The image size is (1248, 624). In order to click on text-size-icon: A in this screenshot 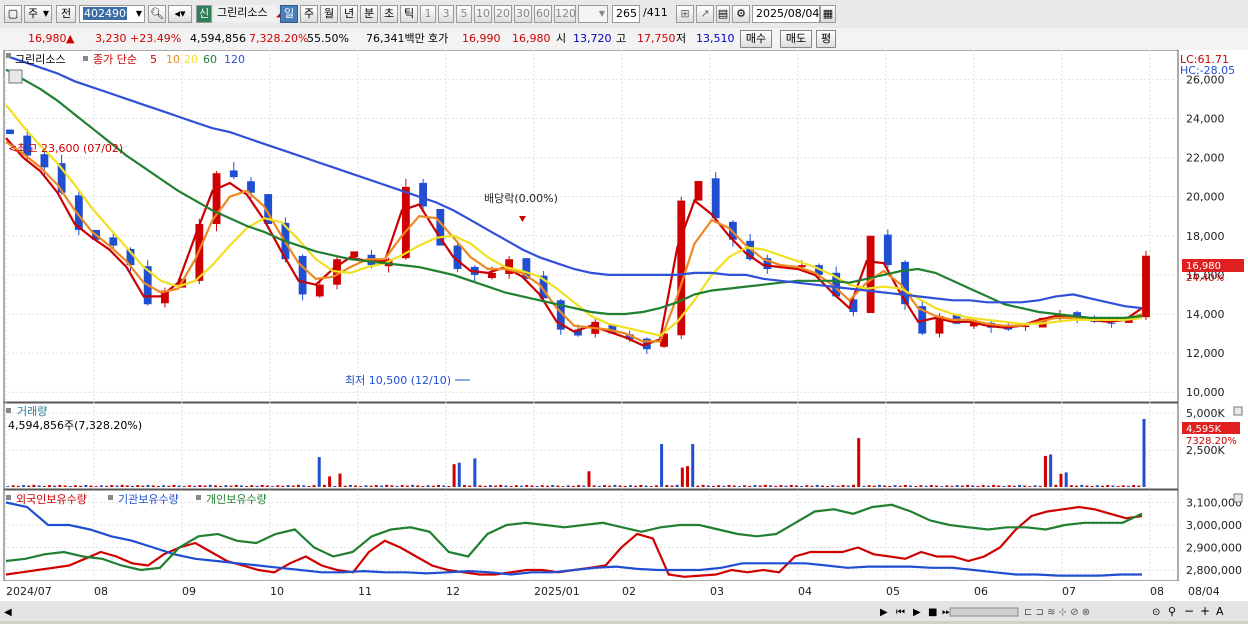, I will do `click(1220, 611)`.